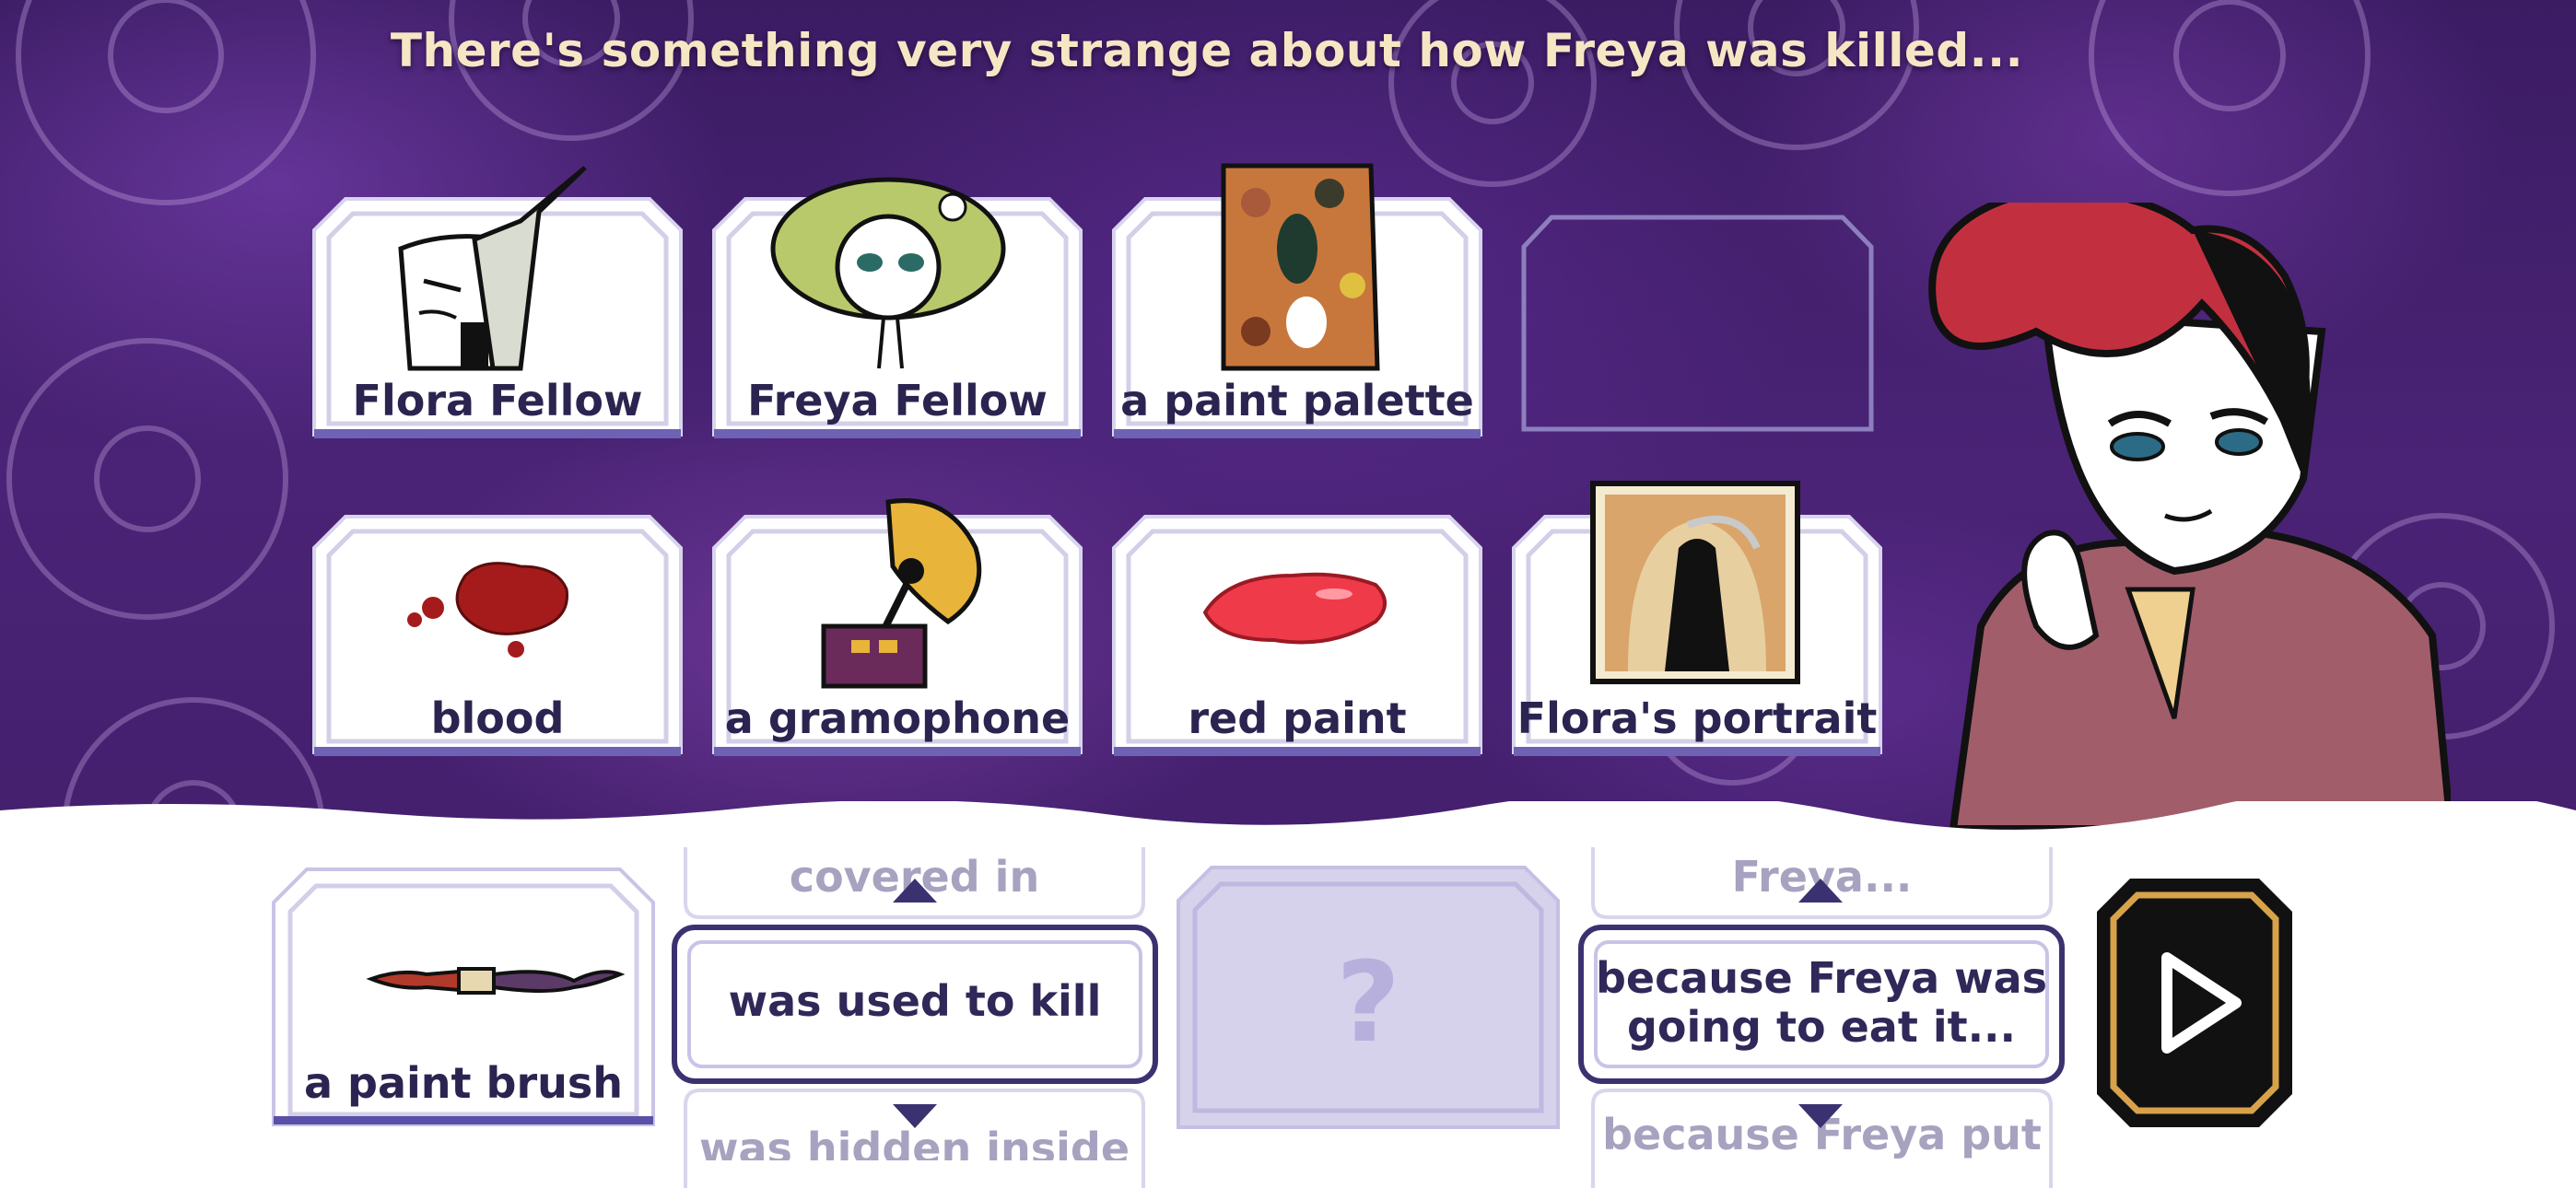 This screenshot has width=2576, height=1188. I want to click on clue-card-gramophone: a gramophone, so click(897, 629).